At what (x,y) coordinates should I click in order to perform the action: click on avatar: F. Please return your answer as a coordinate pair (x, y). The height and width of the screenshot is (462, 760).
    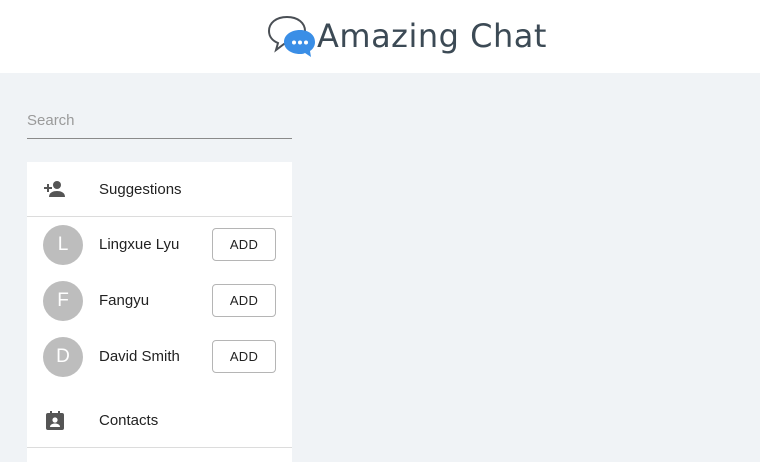
    Looking at the image, I should click on (63, 301).